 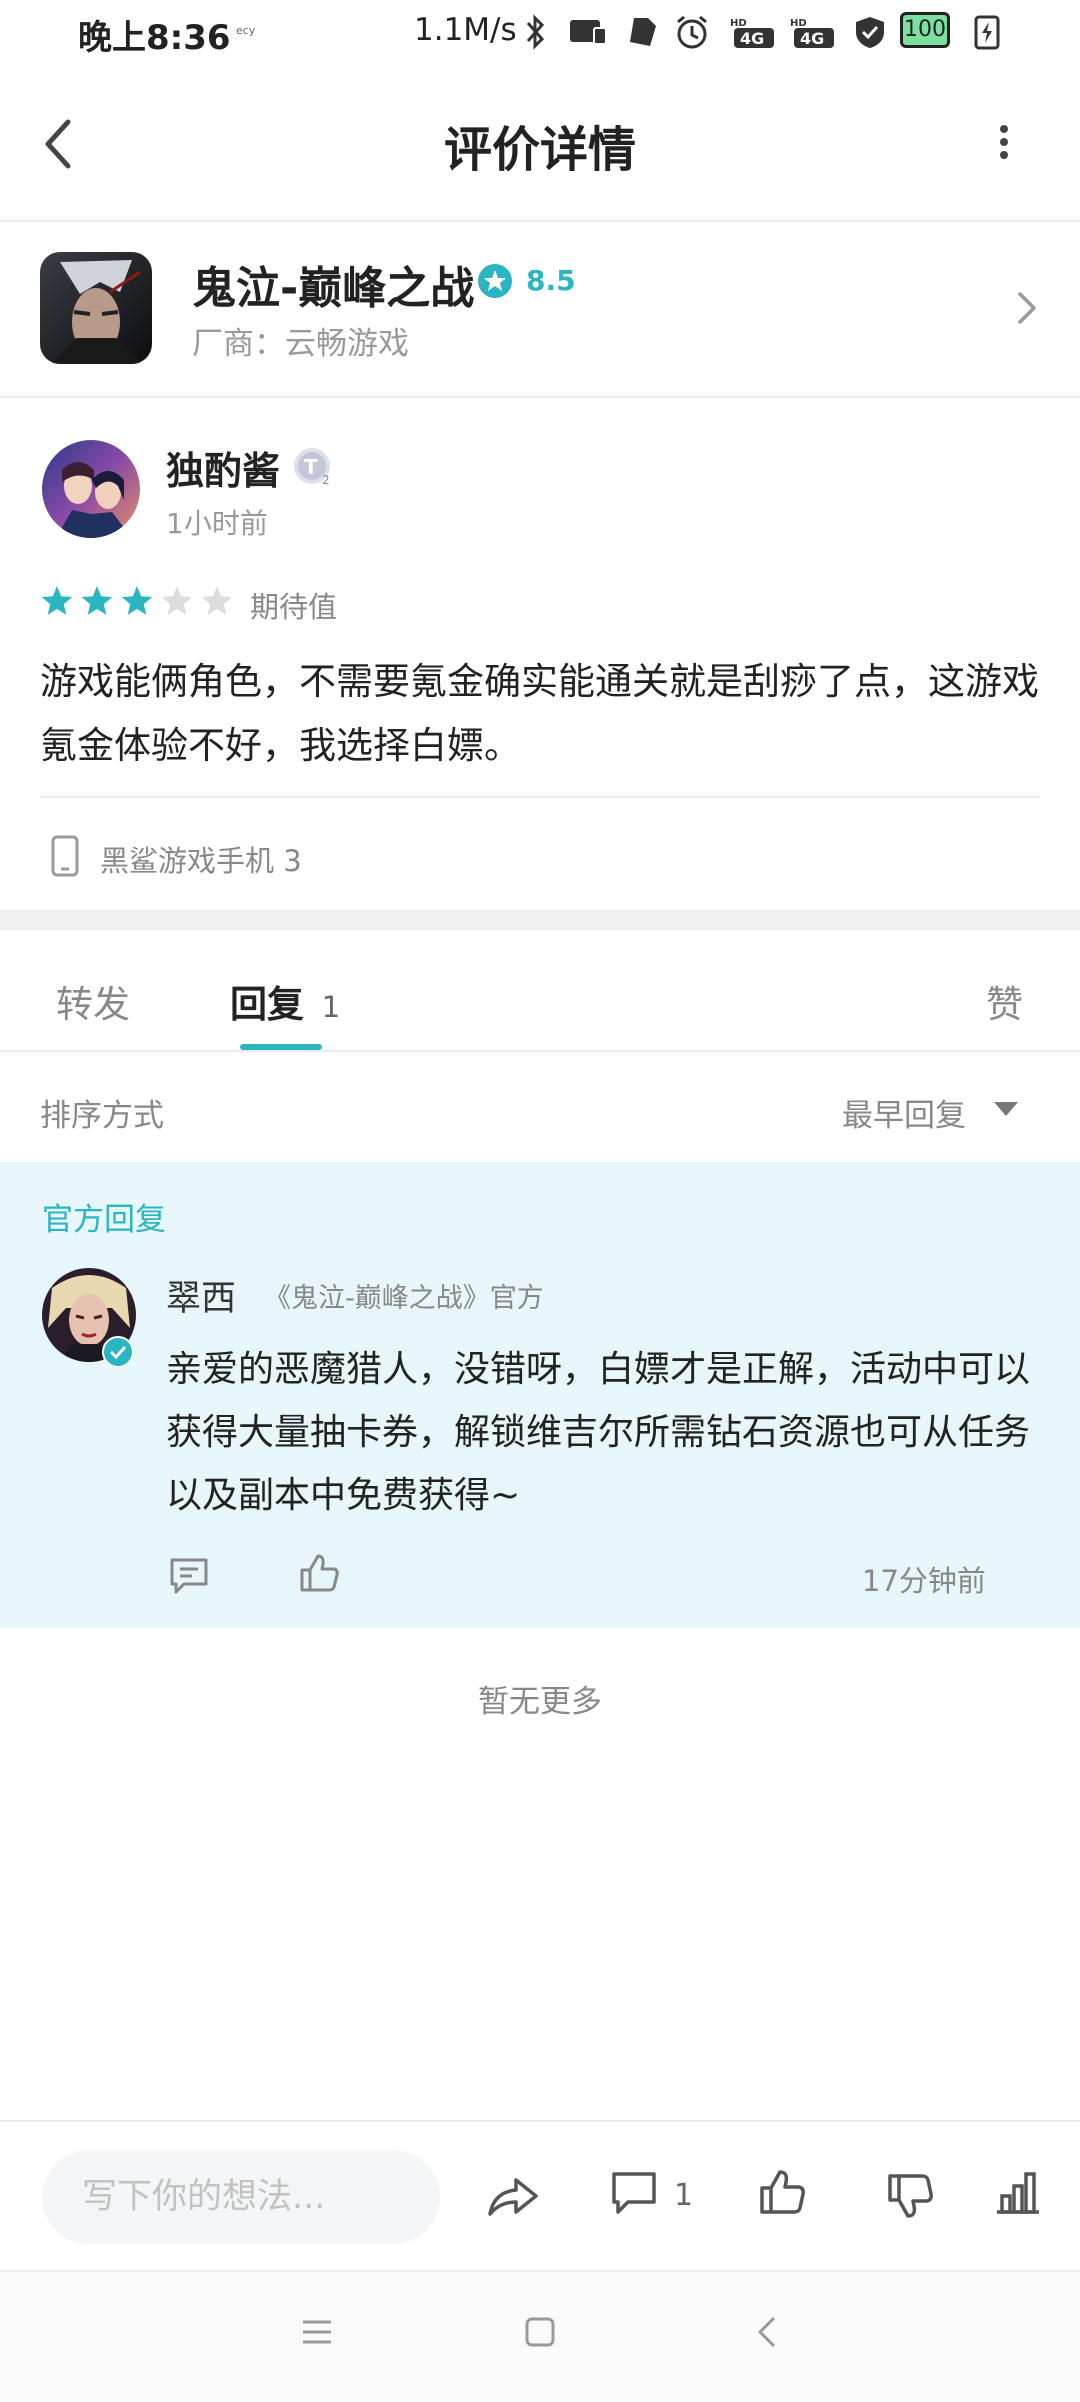 I want to click on reply-count: 1, so click(x=684, y=2195).